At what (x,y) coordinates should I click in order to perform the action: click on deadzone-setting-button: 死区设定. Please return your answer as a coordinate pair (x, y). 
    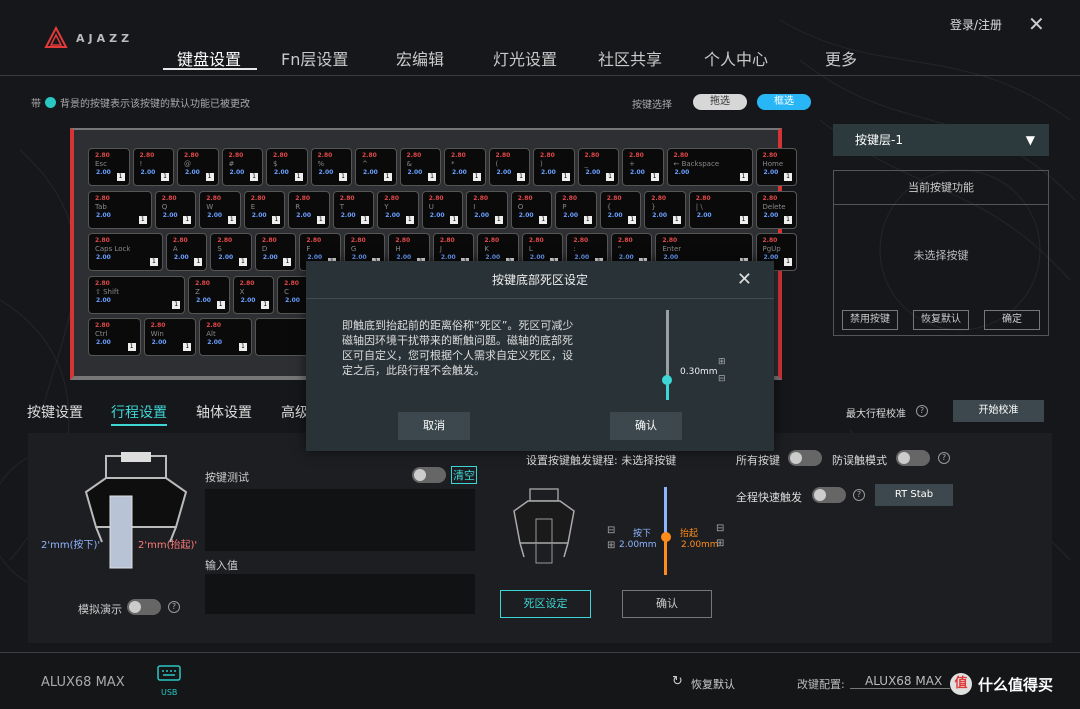
    Looking at the image, I should click on (545, 604).